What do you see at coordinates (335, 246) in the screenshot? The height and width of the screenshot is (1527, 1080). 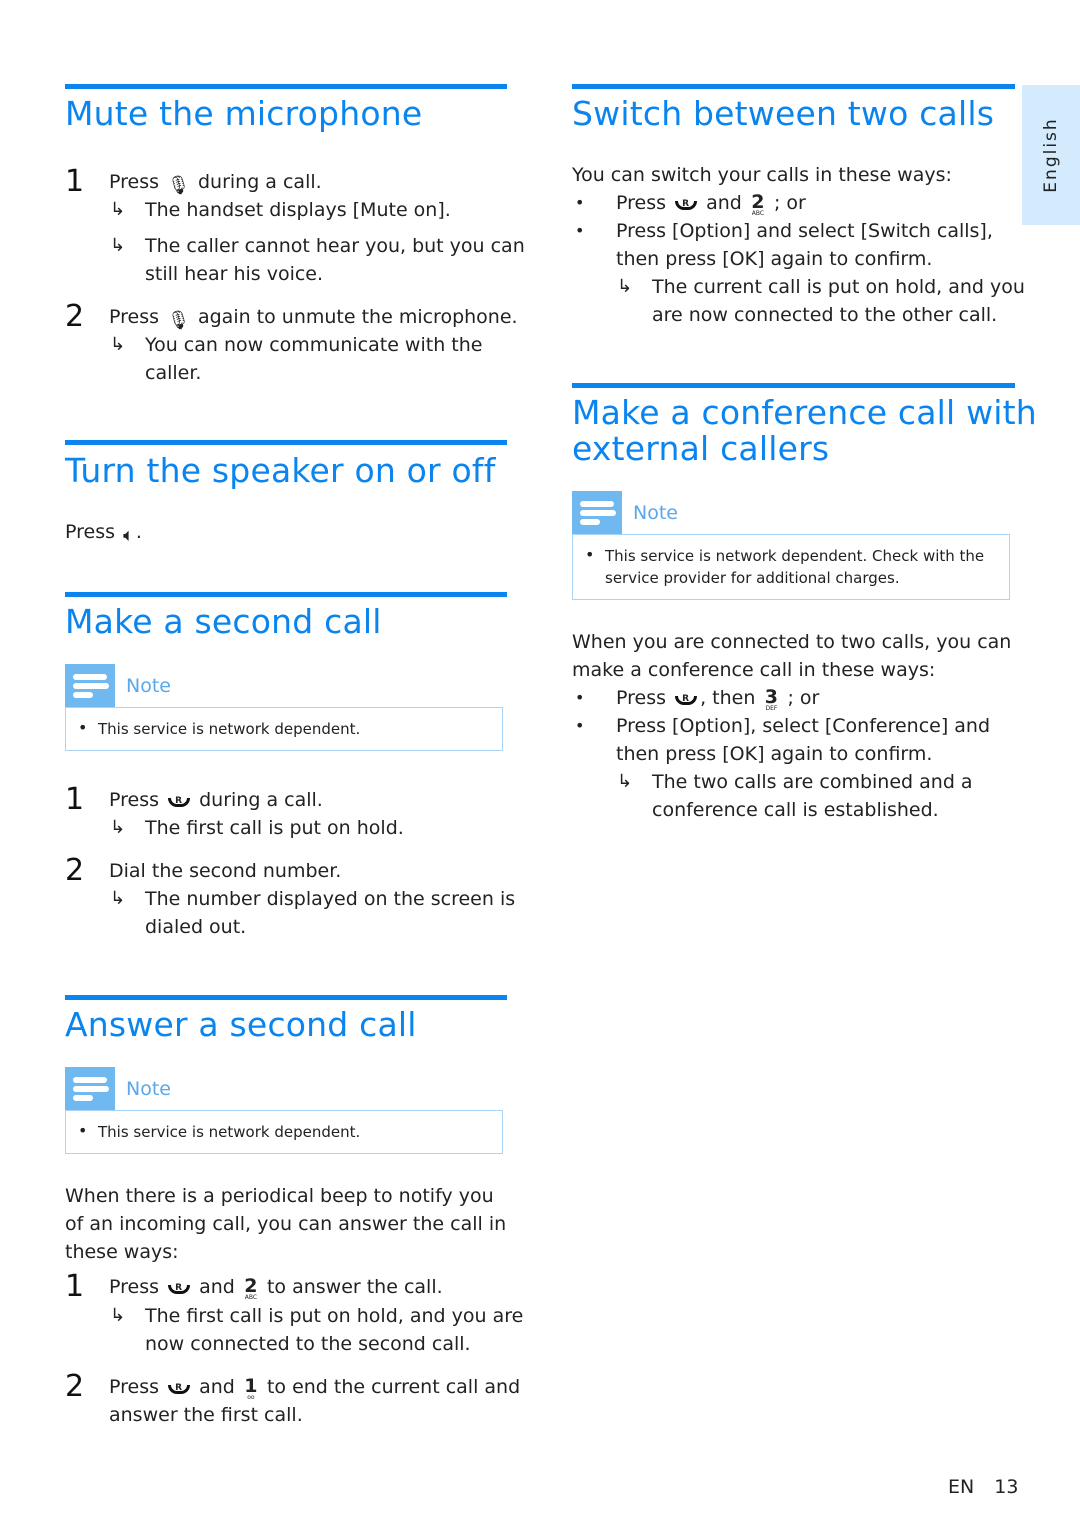 I see `result-text: The caller cannot hear you, but you can` at bounding box center [335, 246].